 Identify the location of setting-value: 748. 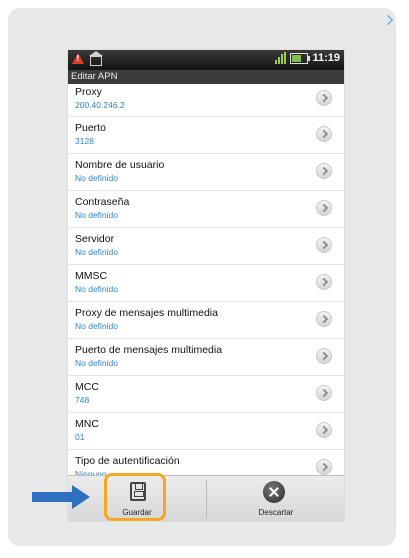
(82, 400).